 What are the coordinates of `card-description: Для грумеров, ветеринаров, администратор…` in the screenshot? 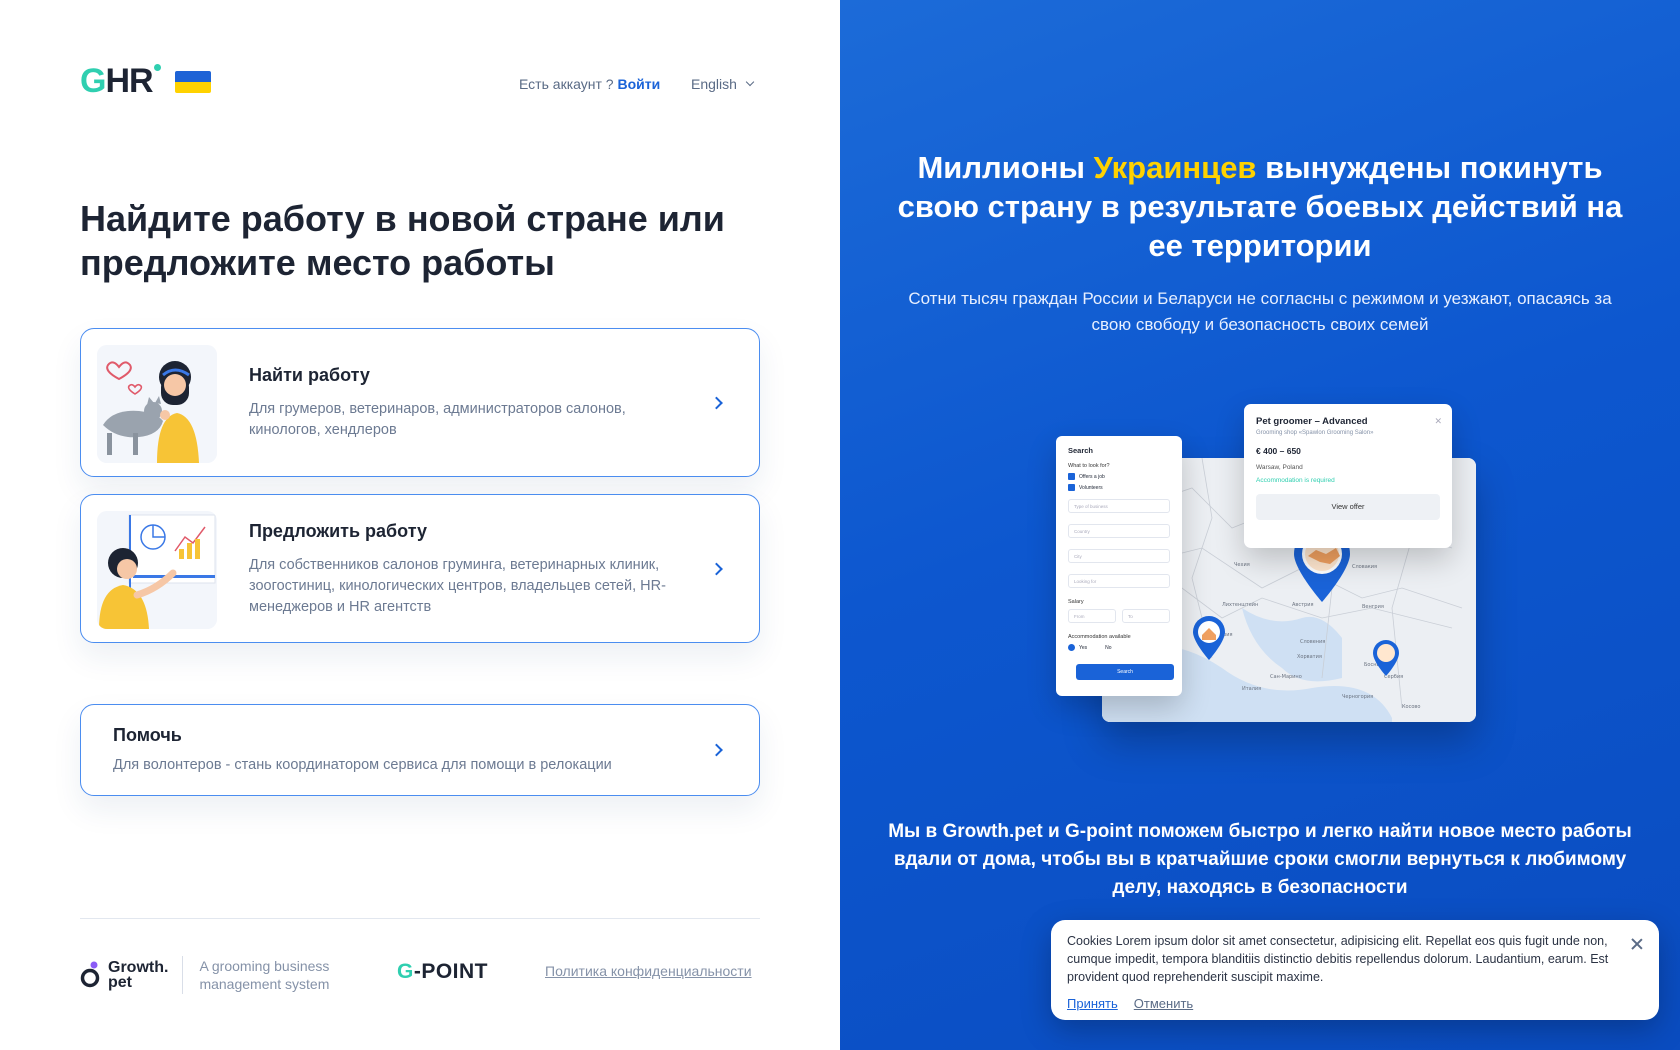 It's located at (437, 419).